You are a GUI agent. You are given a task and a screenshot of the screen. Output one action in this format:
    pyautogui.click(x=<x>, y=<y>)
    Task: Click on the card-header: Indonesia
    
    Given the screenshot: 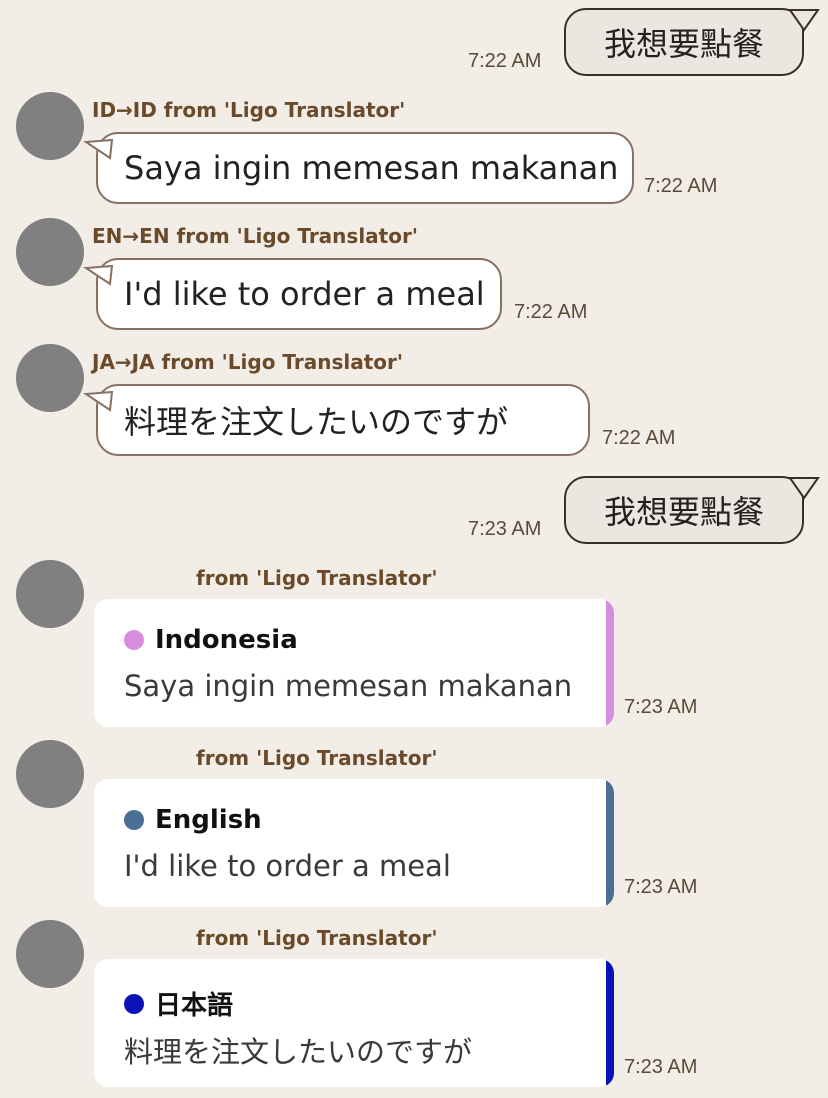 What is the action you would take?
    pyautogui.click(x=211, y=640)
    